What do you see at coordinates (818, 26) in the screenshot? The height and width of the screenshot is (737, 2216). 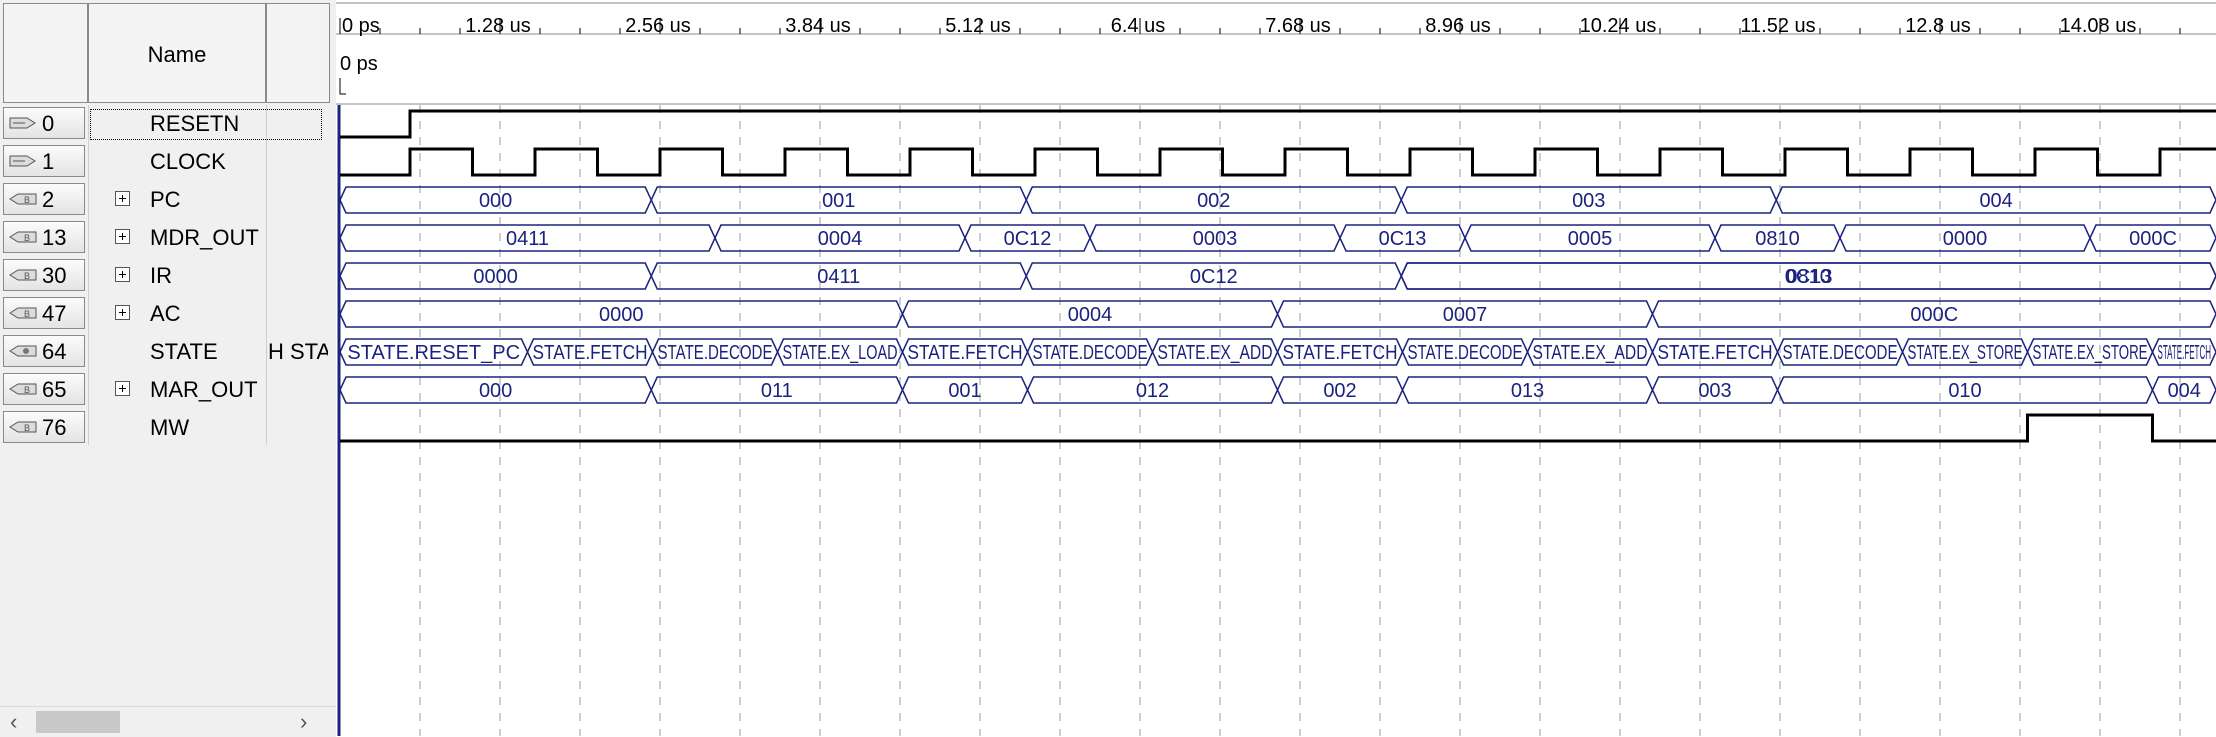 I see `time-tick-label: 3.84 us` at bounding box center [818, 26].